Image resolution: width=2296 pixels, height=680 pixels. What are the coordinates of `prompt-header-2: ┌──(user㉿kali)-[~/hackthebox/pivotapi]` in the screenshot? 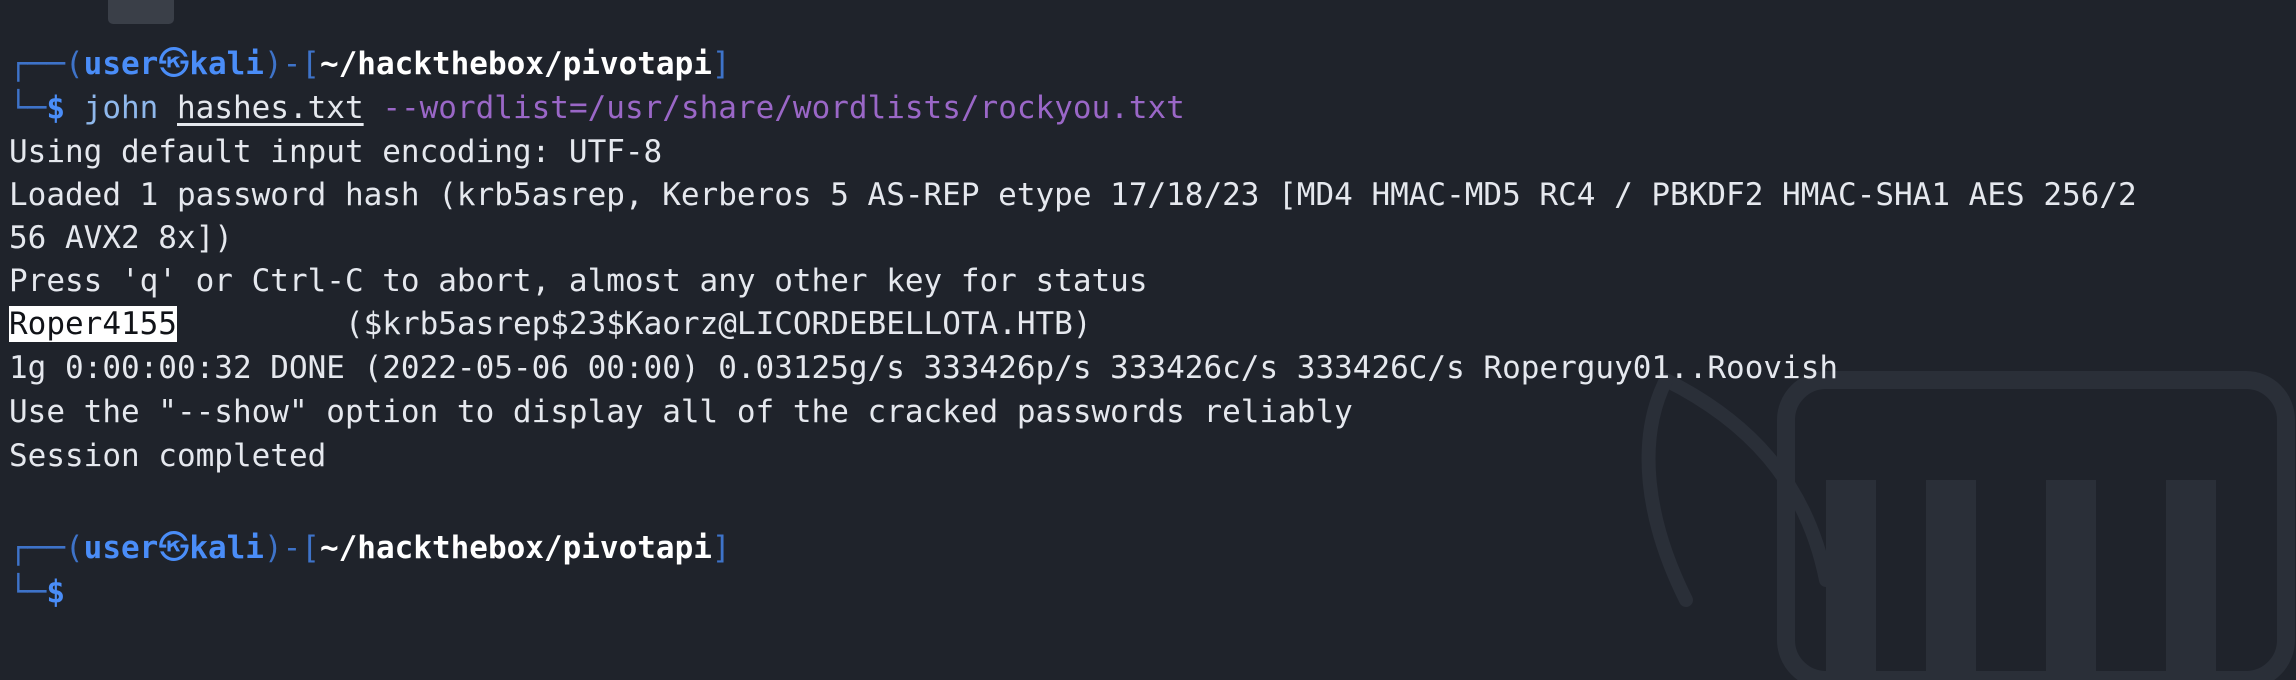 It's located at (370, 548).